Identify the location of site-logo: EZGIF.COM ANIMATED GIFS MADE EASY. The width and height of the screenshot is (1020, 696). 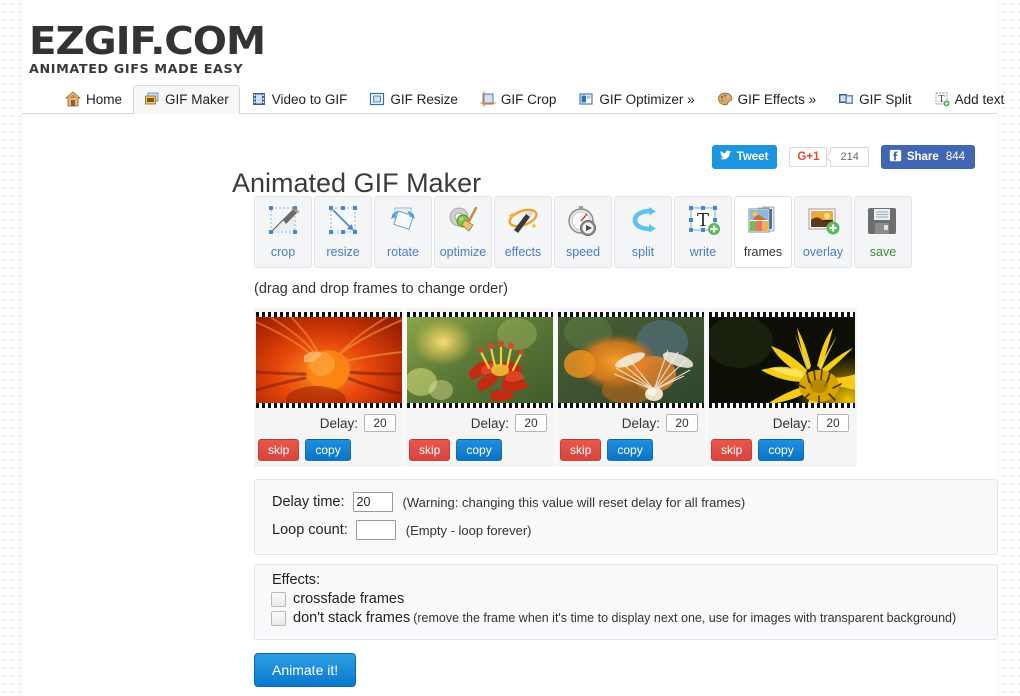
(147, 49).